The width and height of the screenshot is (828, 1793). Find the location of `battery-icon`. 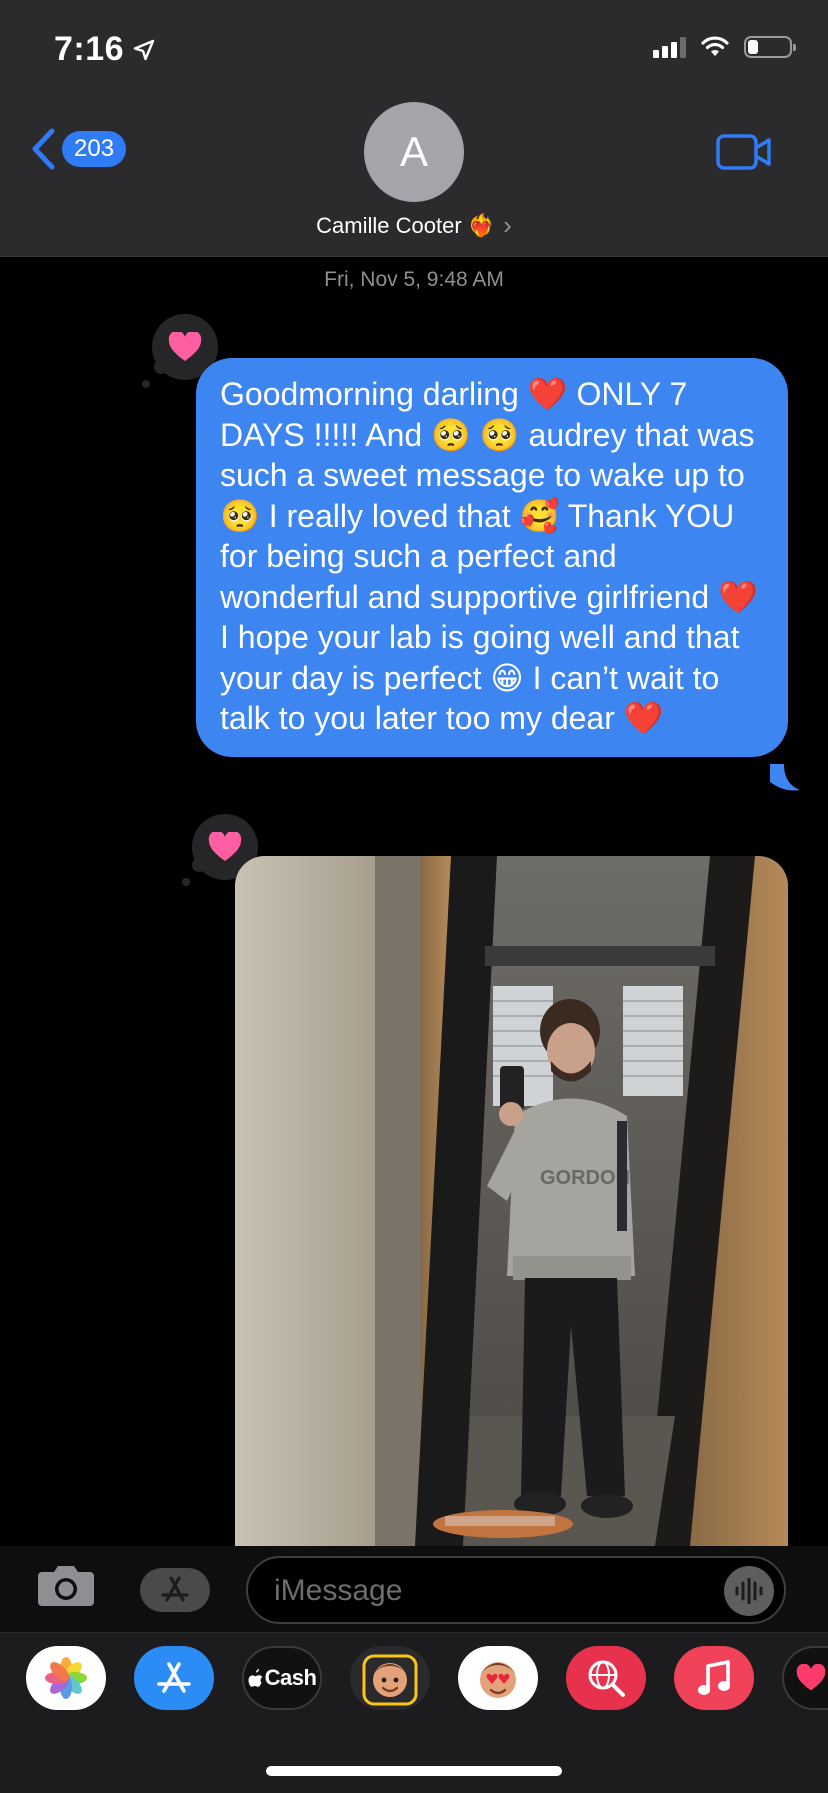

battery-icon is located at coordinates (770, 47).